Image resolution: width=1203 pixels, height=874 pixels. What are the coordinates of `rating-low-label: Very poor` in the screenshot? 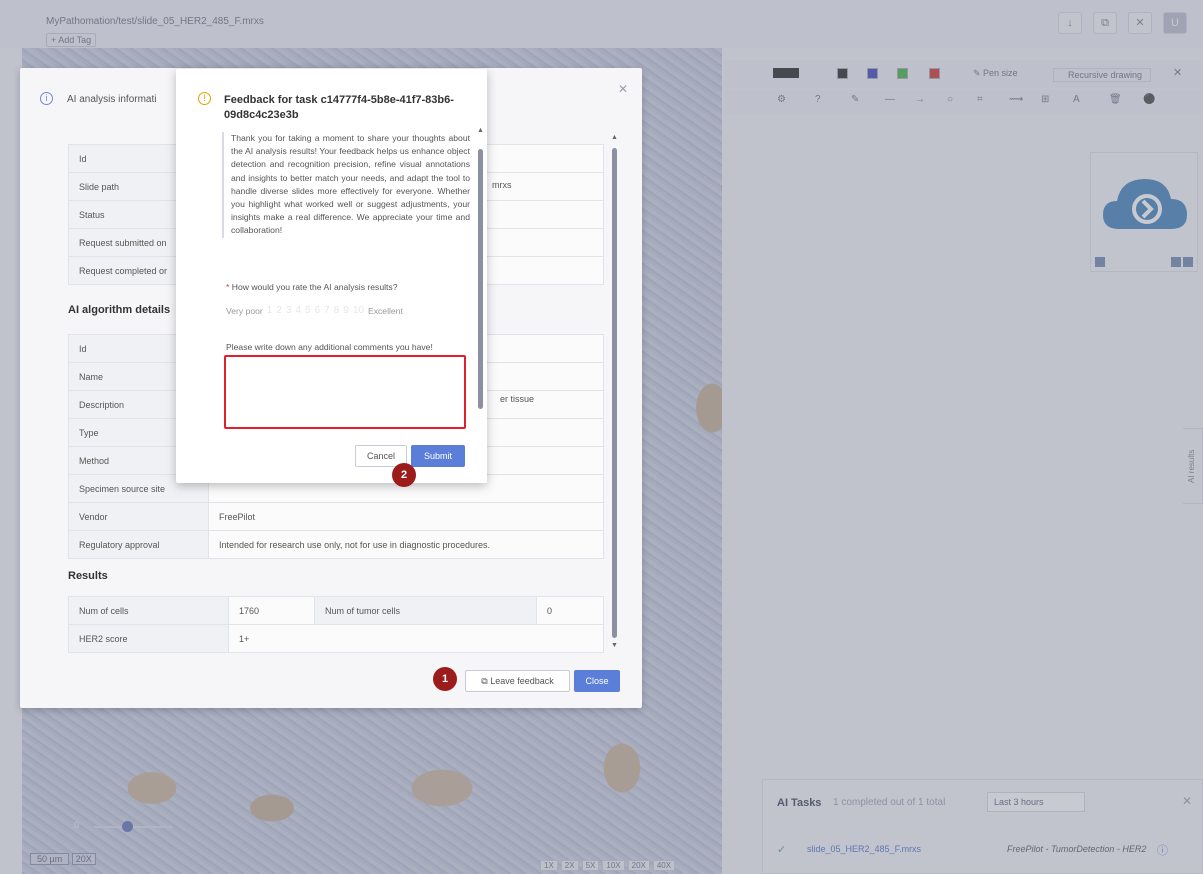 It's located at (244, 310).